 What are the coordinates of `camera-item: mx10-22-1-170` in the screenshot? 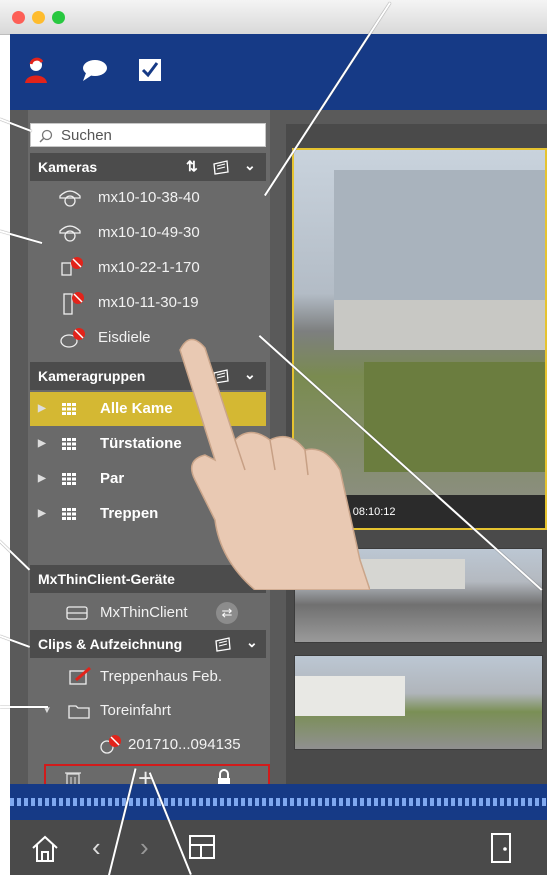 It's located at (148, 268).